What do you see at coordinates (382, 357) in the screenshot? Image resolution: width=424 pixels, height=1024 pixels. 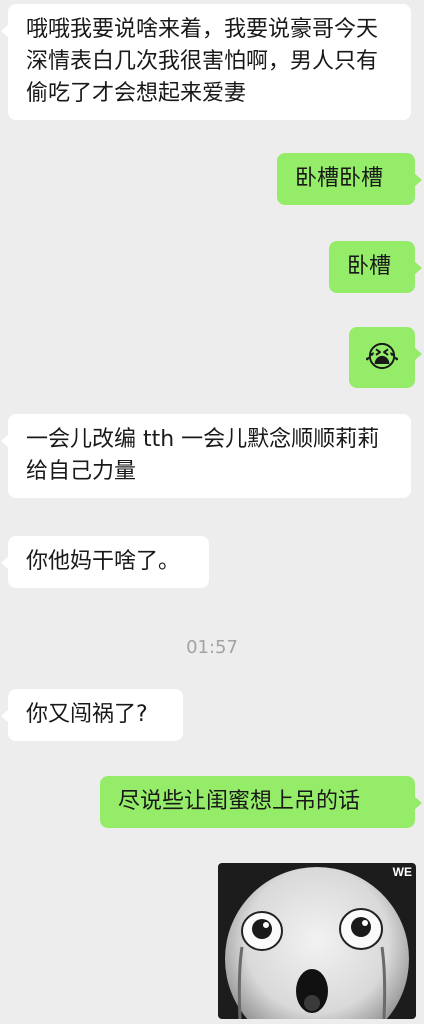 I see `crying-emoji-icon: 😭` at bounding box center [382, 357].